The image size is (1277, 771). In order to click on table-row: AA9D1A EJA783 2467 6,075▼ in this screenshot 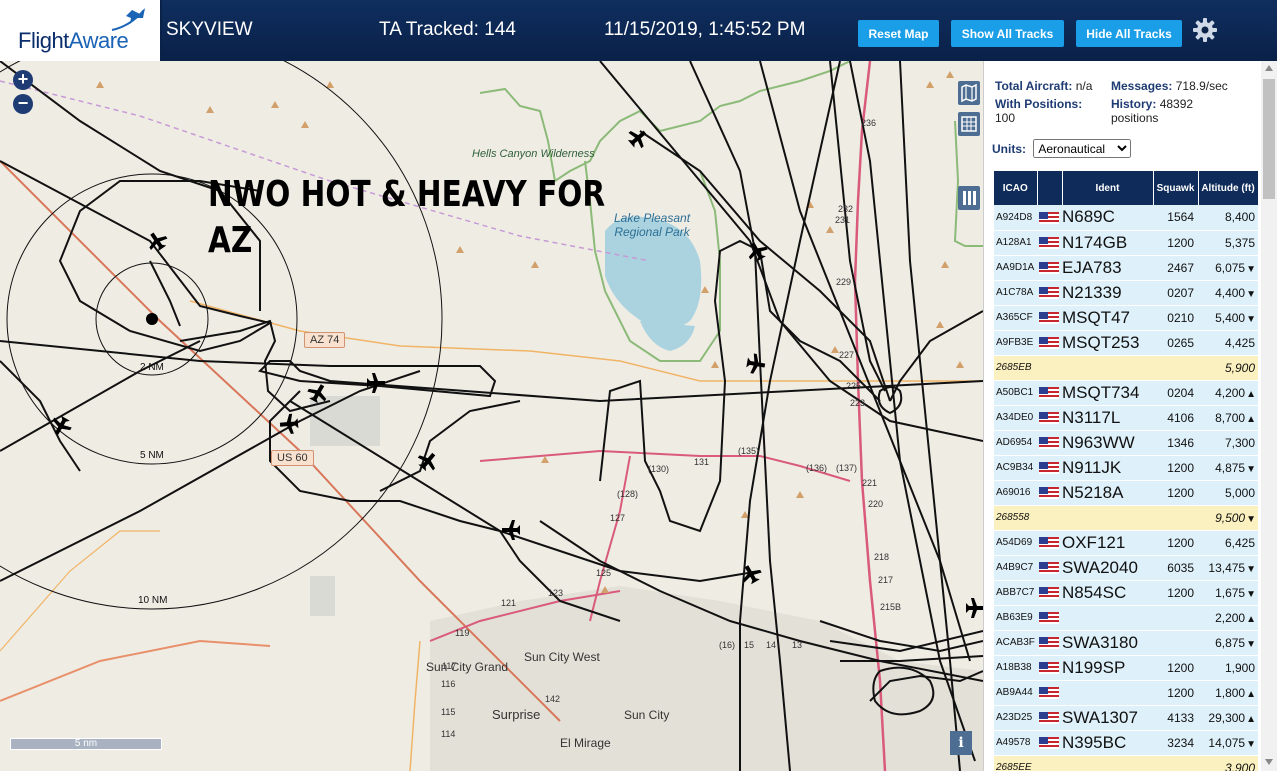, I will do `click(1126, 268)`.